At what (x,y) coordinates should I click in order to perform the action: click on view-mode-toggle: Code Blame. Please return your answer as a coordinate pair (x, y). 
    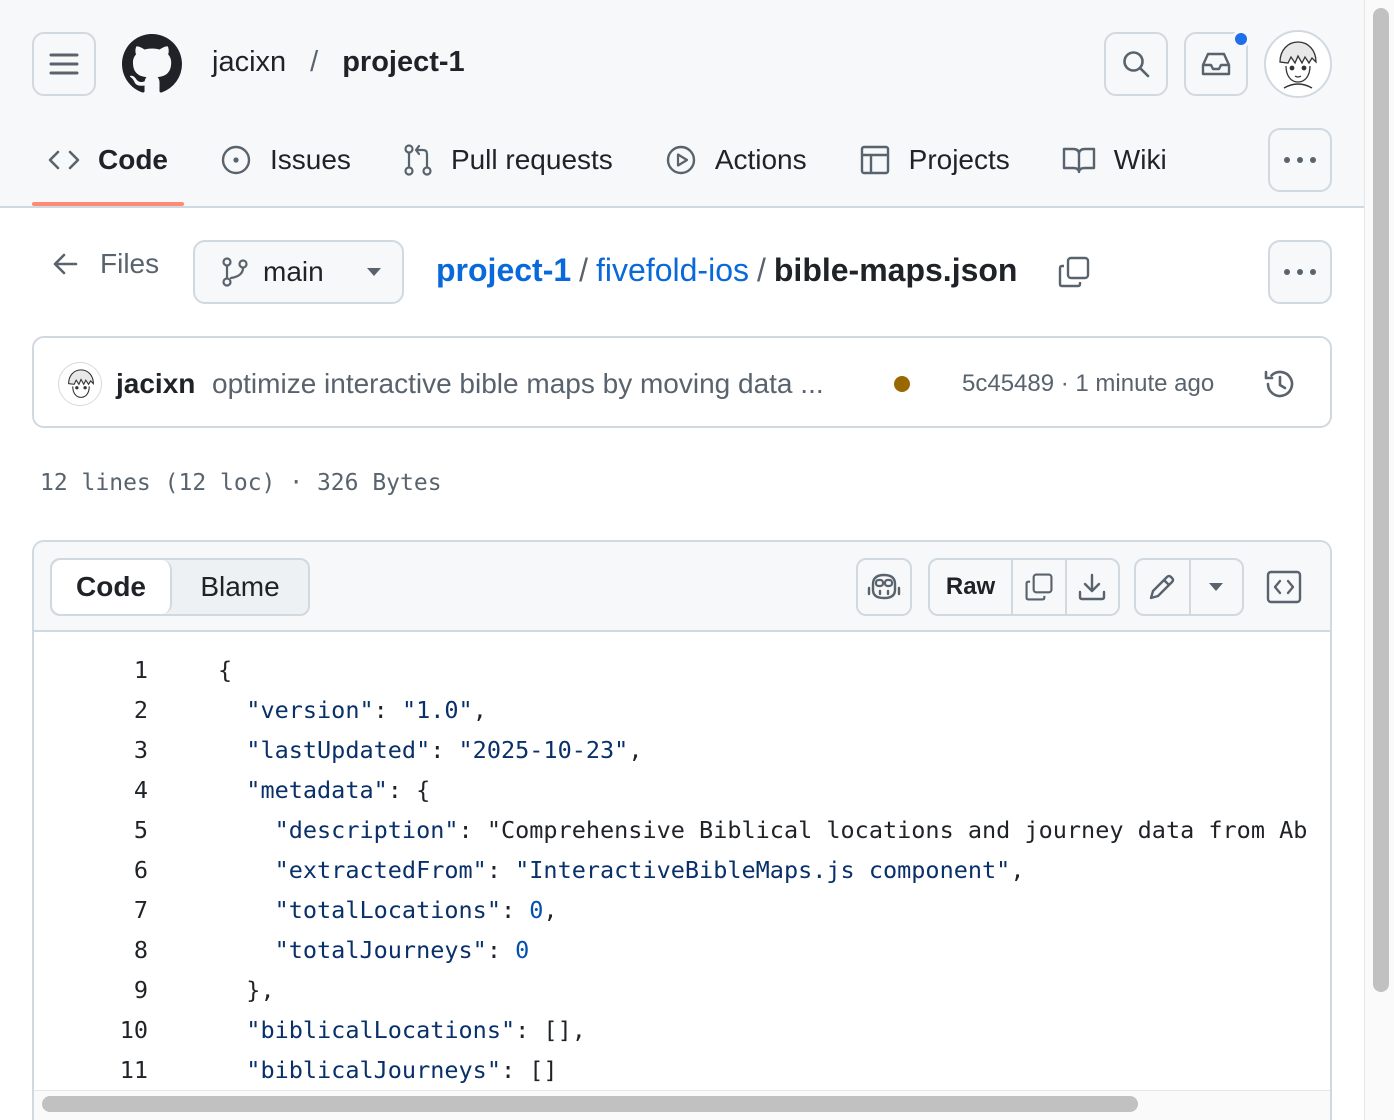
    Looking at the image, I should click on (180, 587).